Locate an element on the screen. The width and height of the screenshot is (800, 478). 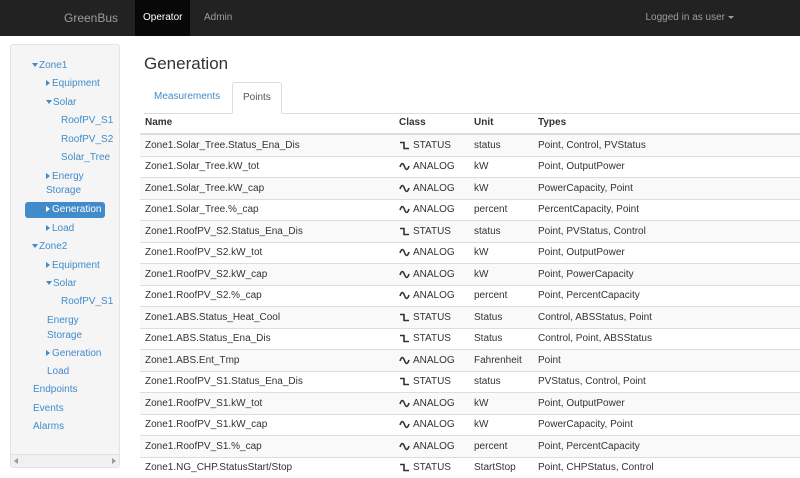
column-header-unit: Unit is located at coordinates (501, 123).